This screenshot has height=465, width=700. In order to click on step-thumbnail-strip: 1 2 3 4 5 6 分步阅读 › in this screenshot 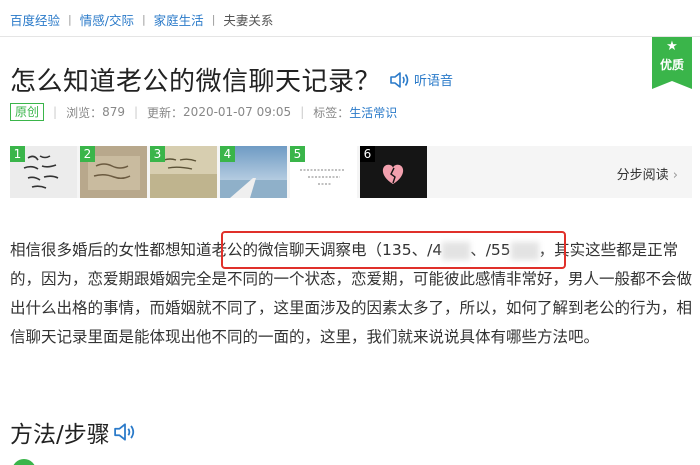, I will do `click(351, 172)`.